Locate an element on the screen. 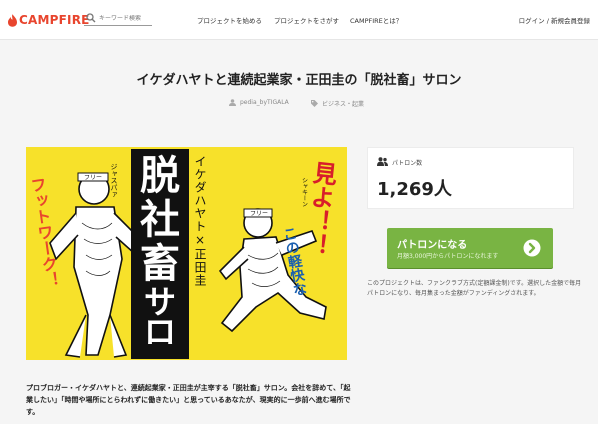 This screenshot has height=424, width=598. hero-title-char-1: 脱 is located at coordinates (160, 175).